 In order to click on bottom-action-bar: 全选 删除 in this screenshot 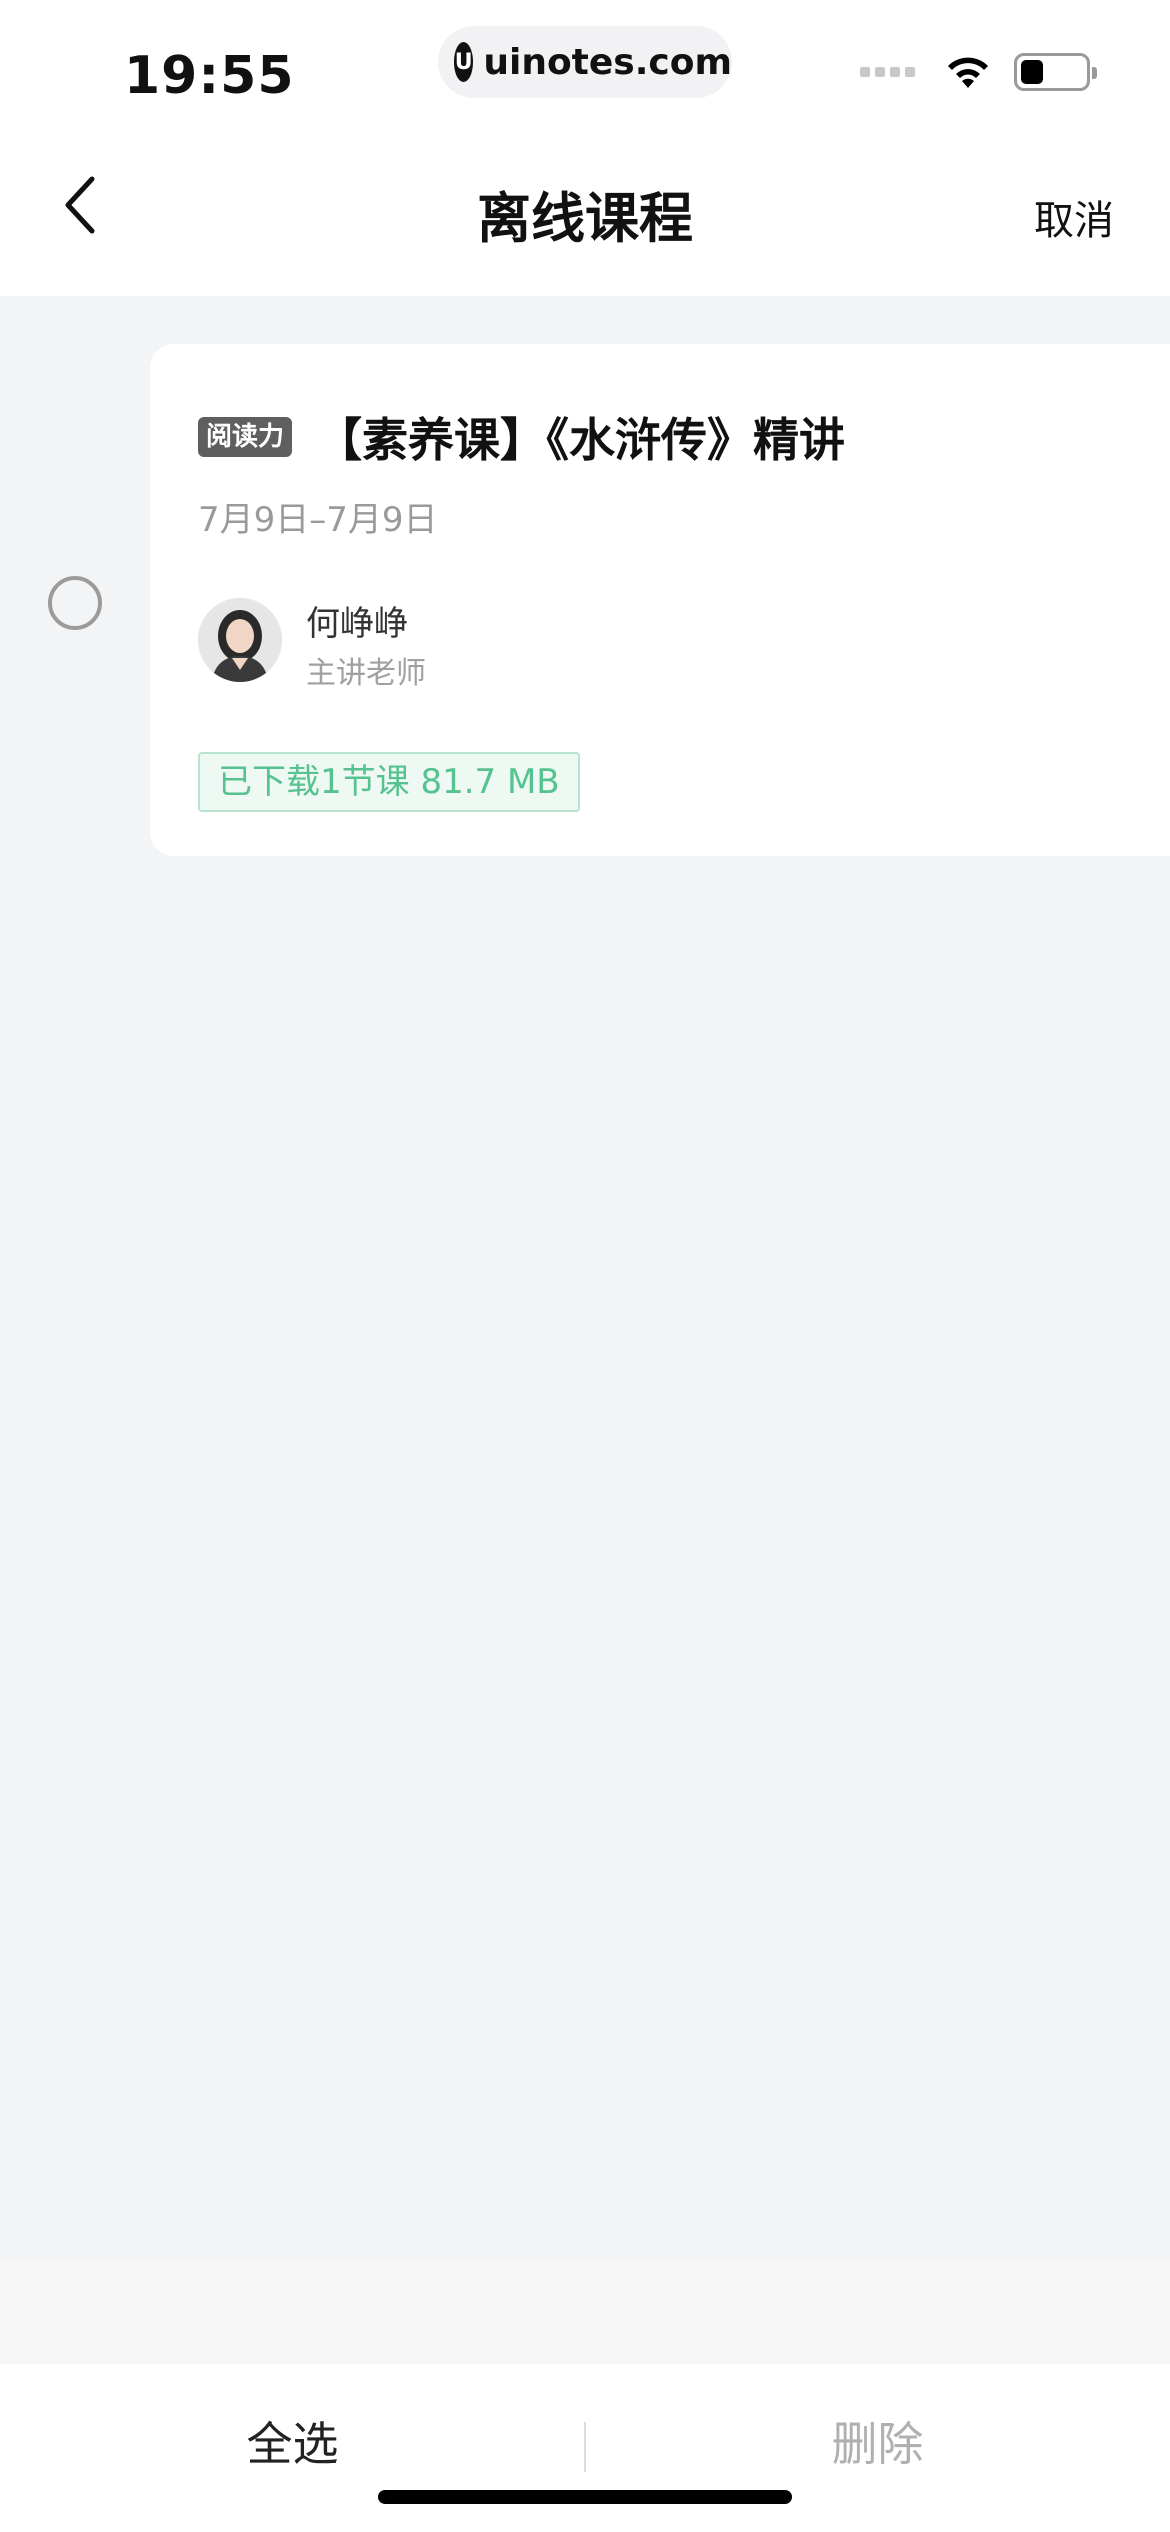, I will do `click(585, 2448)`.